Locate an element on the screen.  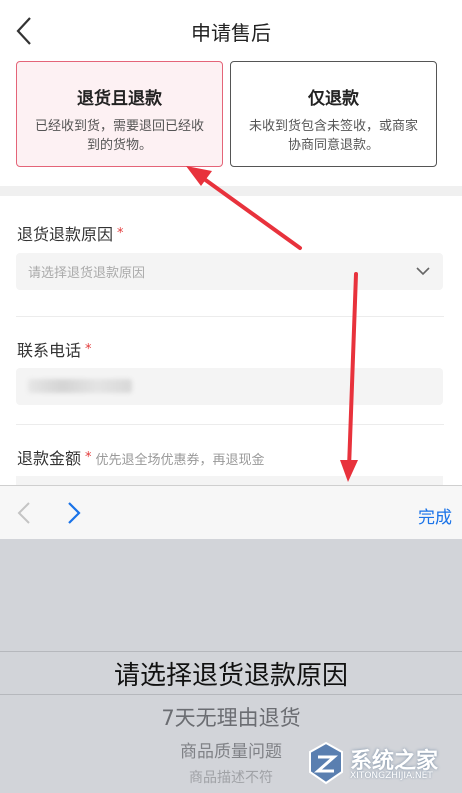
header-bar: 申请售后 is located at coordinates (231, 30).